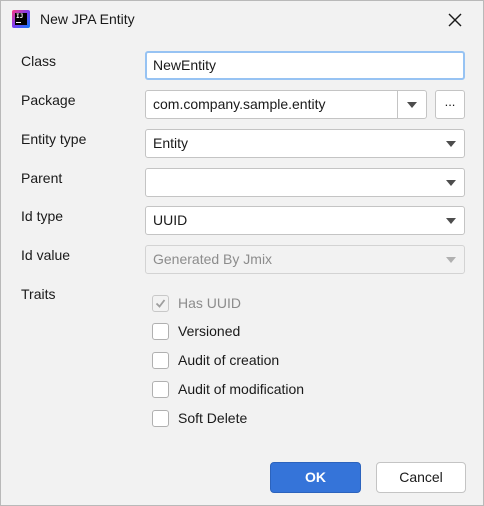  Describe the element at coordinates (315, 477) in the screenshot. I see `ok-button: OK` at that location.